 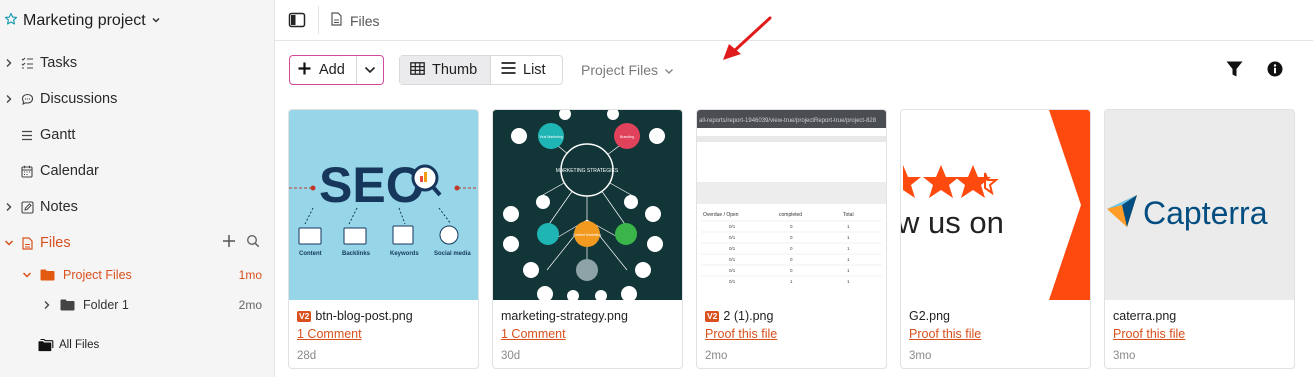 What do you see at coordinates (37, 243) in the screenshot?
I see `sidebar-item-files: Files` at bounding box center [37, 243].